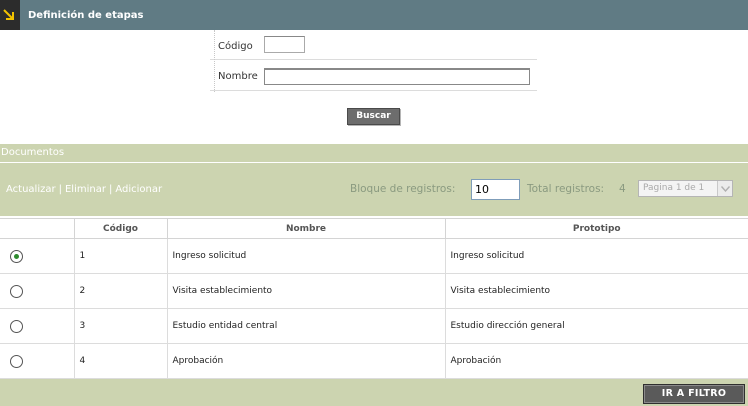  Describe the element at coordinates (374, 153) in the screenshot. I see `documents-header: Documentos` at that location.